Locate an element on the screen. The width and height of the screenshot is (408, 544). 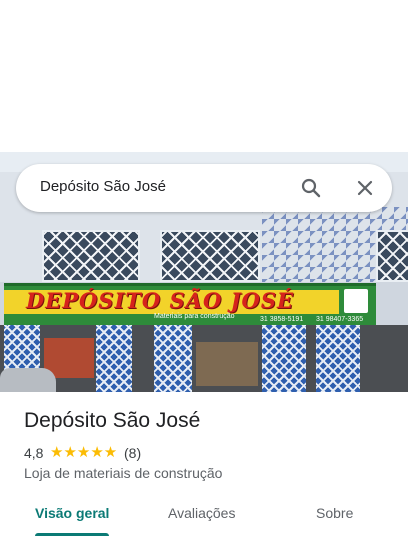
star-rating-icon: ★★★★★ is located at coordinates (84, 452).